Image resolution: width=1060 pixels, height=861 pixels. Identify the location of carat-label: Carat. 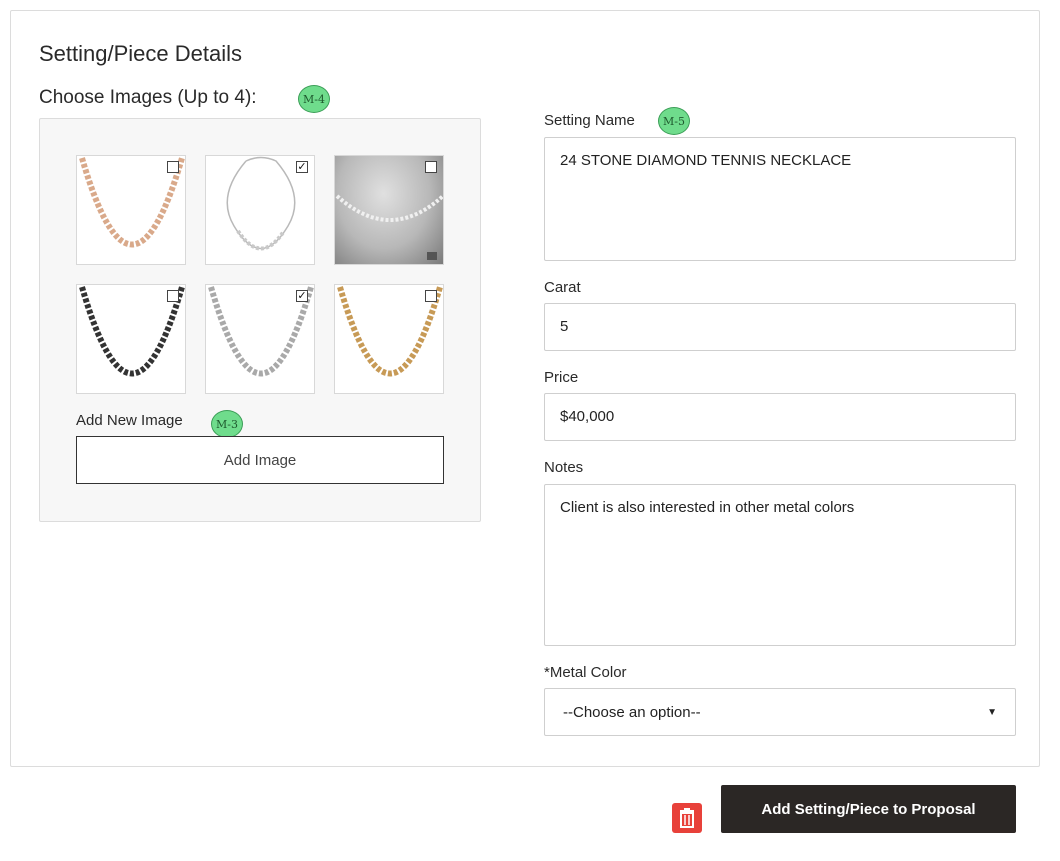
(562, 287).